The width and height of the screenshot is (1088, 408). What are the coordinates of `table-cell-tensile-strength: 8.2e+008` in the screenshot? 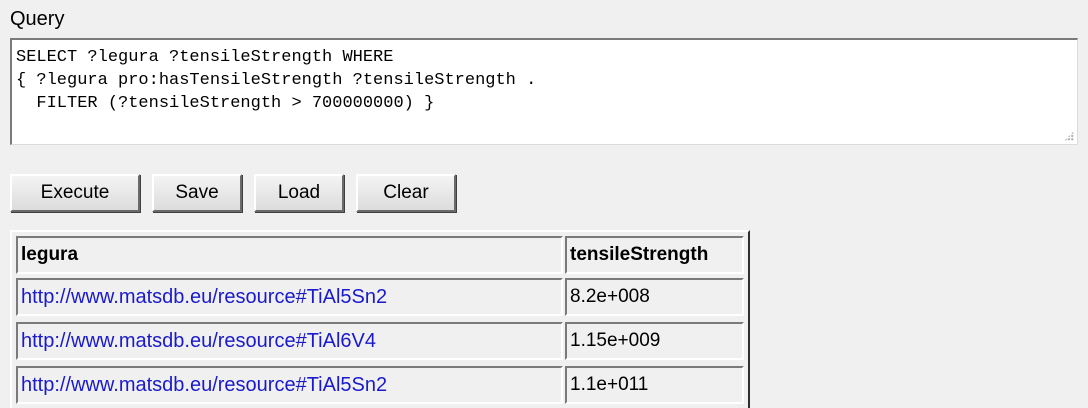 It's located at (654, 297).